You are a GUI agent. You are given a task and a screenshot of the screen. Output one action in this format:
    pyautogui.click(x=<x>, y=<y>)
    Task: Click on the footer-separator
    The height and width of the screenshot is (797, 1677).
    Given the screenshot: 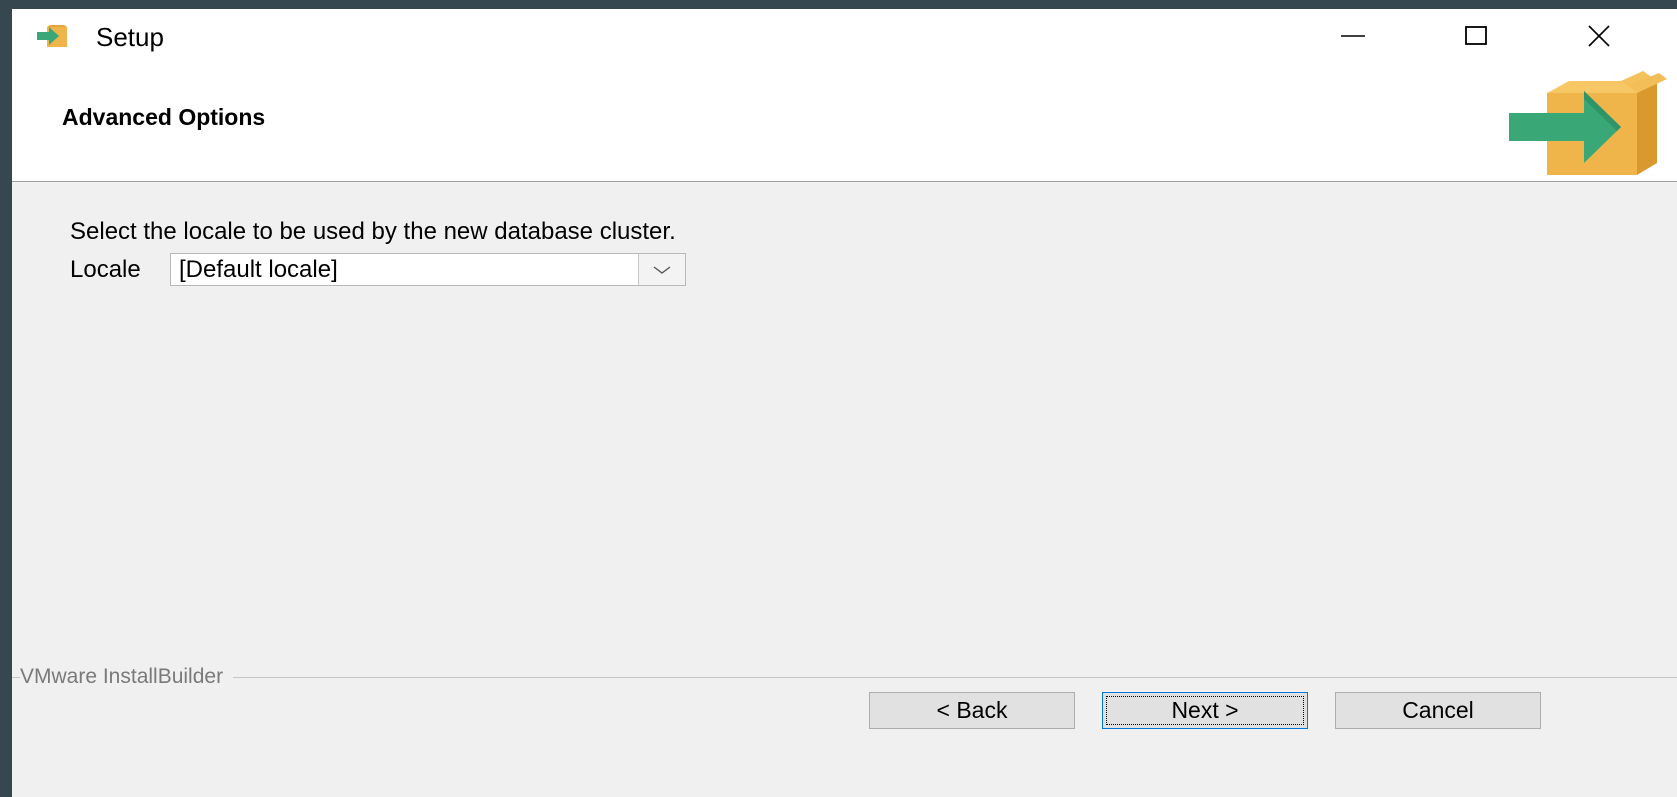 What is the action you would take?
    pyautogui.click(x=844, y=677)
    